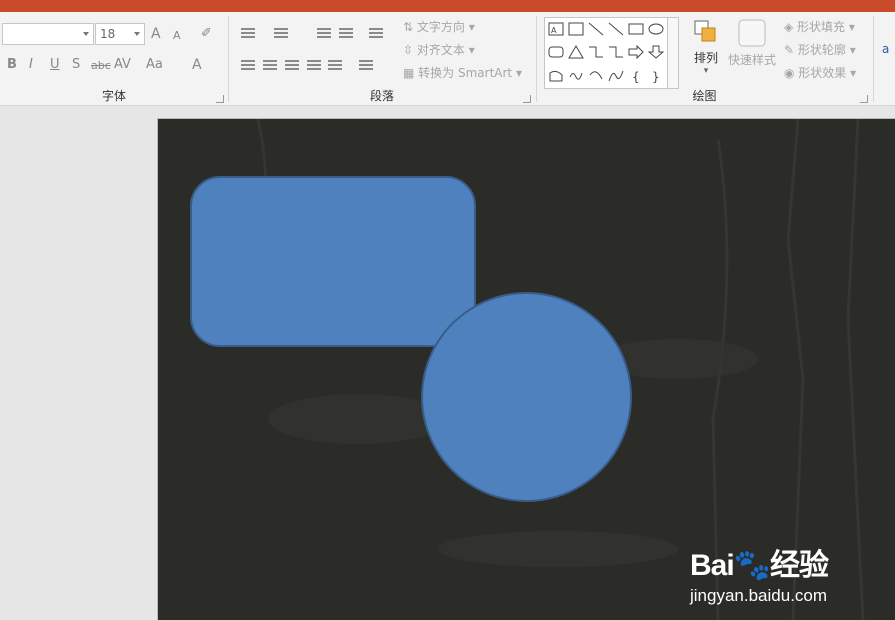 This screenshot has width=895, height=620. I want to click on shape-effects-label: 形状效果, so click(822, 73).